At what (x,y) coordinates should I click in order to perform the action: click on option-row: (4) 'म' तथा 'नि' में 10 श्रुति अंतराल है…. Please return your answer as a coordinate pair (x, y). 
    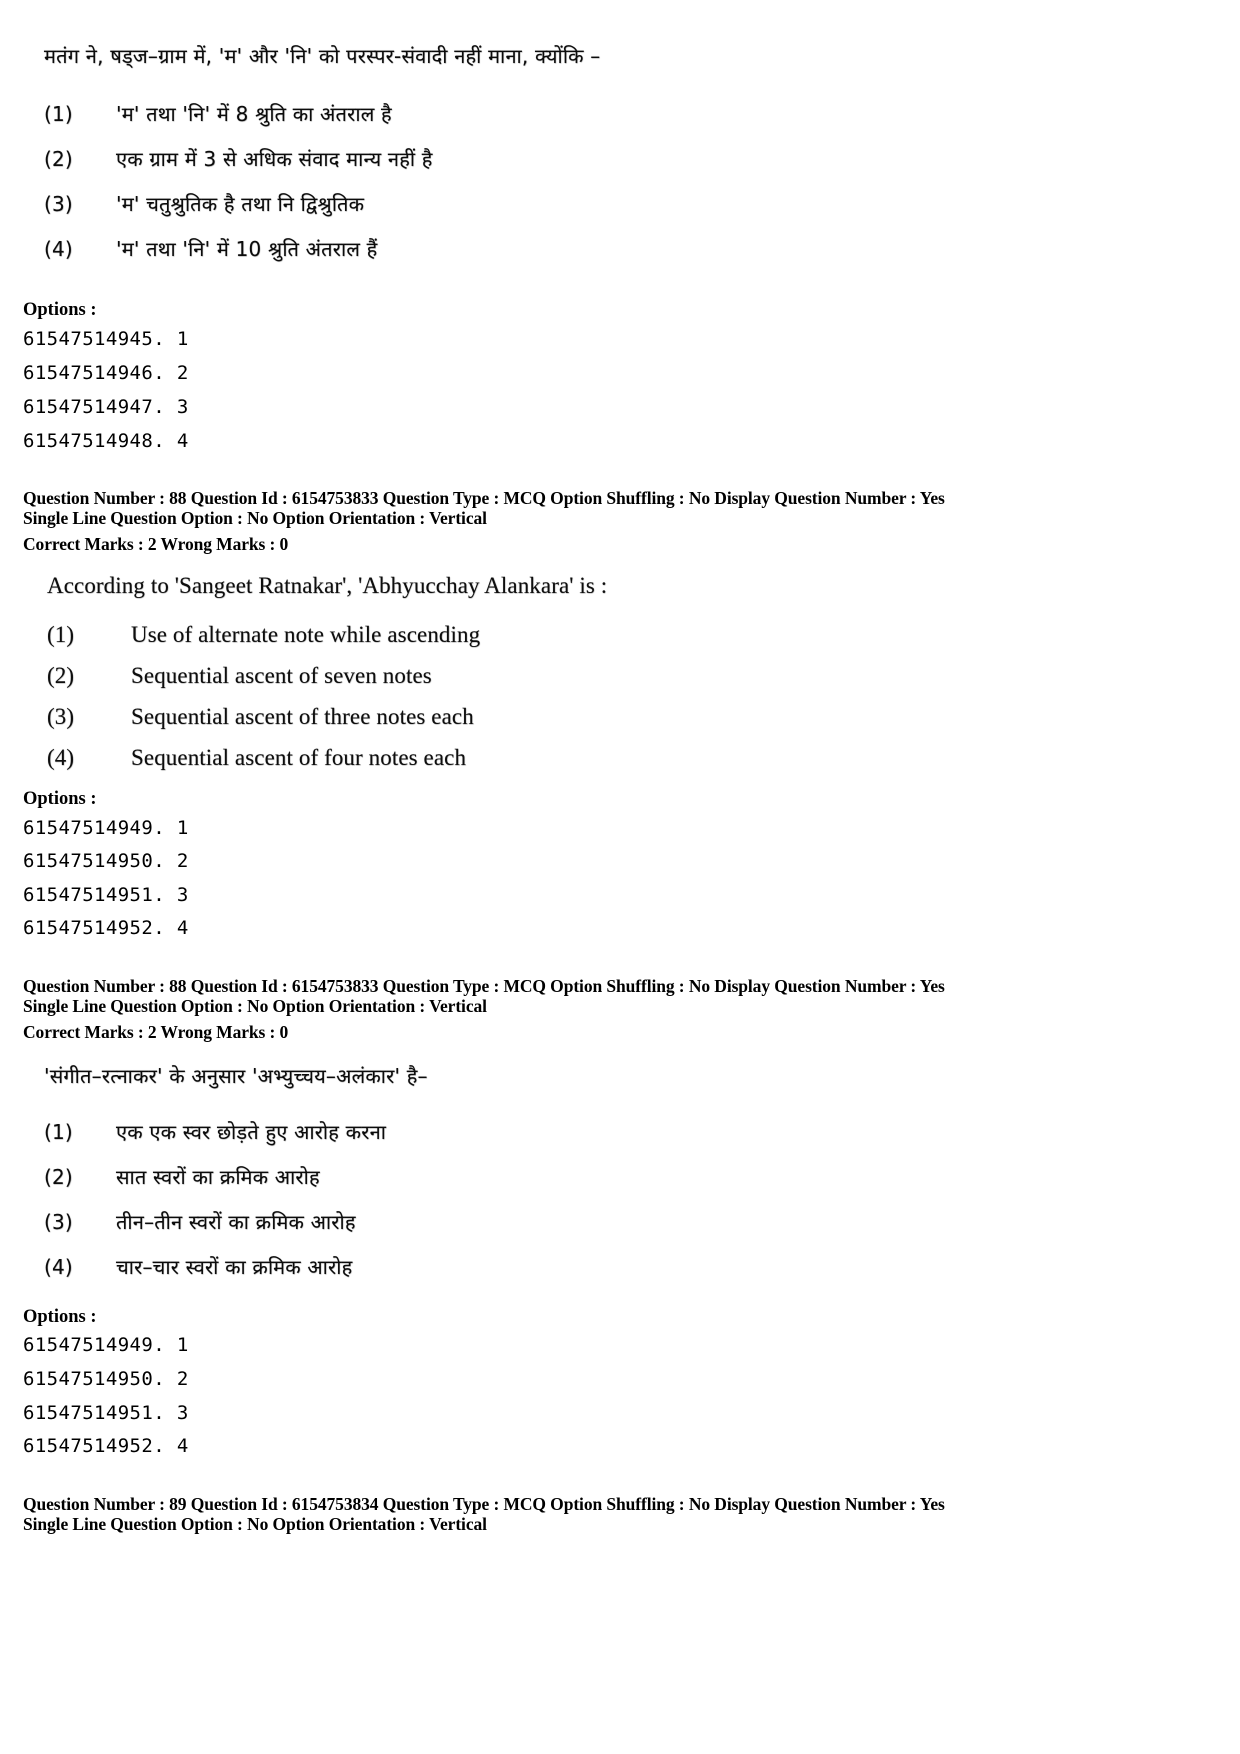
    Looking at the image, I should click on (238, 248).